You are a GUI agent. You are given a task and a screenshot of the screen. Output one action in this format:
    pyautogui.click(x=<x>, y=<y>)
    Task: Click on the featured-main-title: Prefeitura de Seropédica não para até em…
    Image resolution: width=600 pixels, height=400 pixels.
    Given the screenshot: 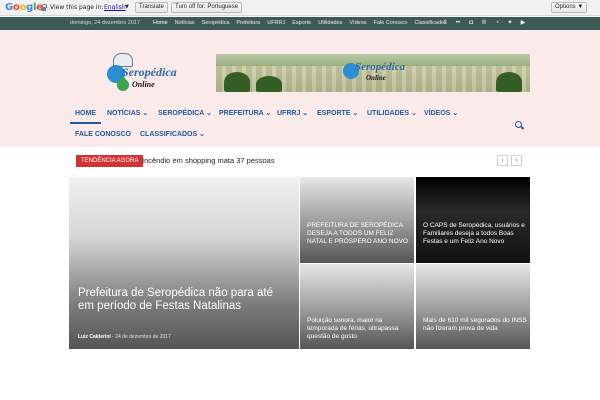 What is the action you would take?
    pyautogui.click(x=184, y=300)
    